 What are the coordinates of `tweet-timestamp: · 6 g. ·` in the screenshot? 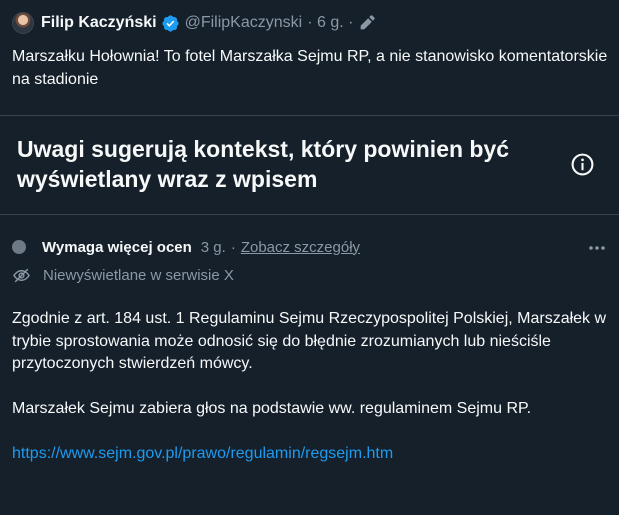 It's located at (330, 23).